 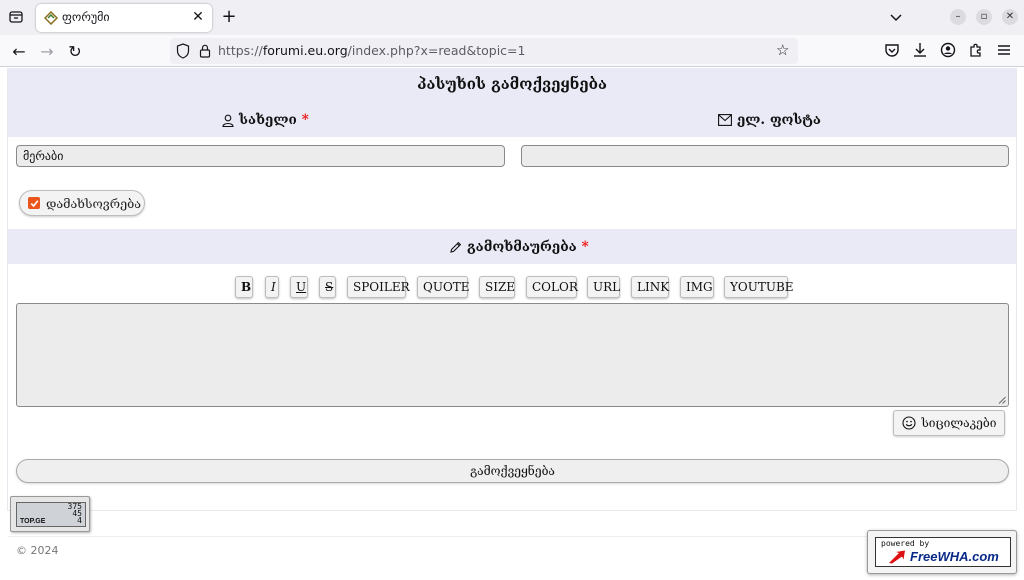 What do you see at coordinates (759, 287) in the screenshot?
I see `youtube-button: YOUTUBE` at bounding box center [759, 287].